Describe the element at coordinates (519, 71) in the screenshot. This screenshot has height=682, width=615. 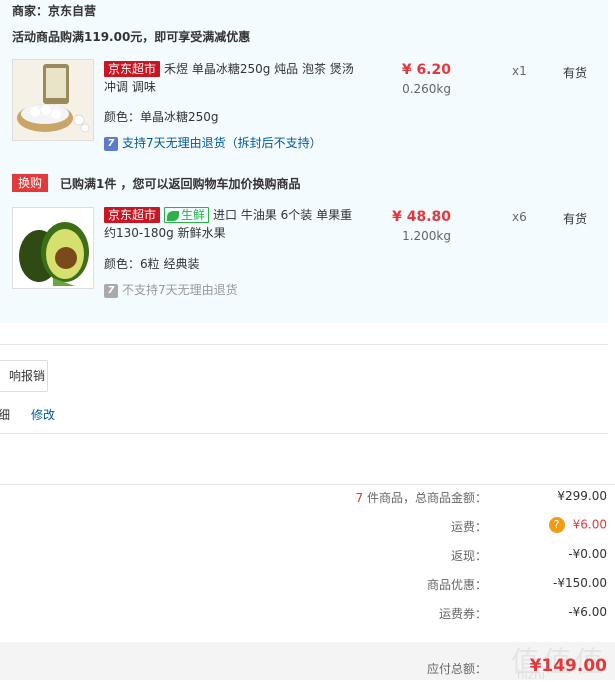
I see `item-qty-1: x1` at that location.